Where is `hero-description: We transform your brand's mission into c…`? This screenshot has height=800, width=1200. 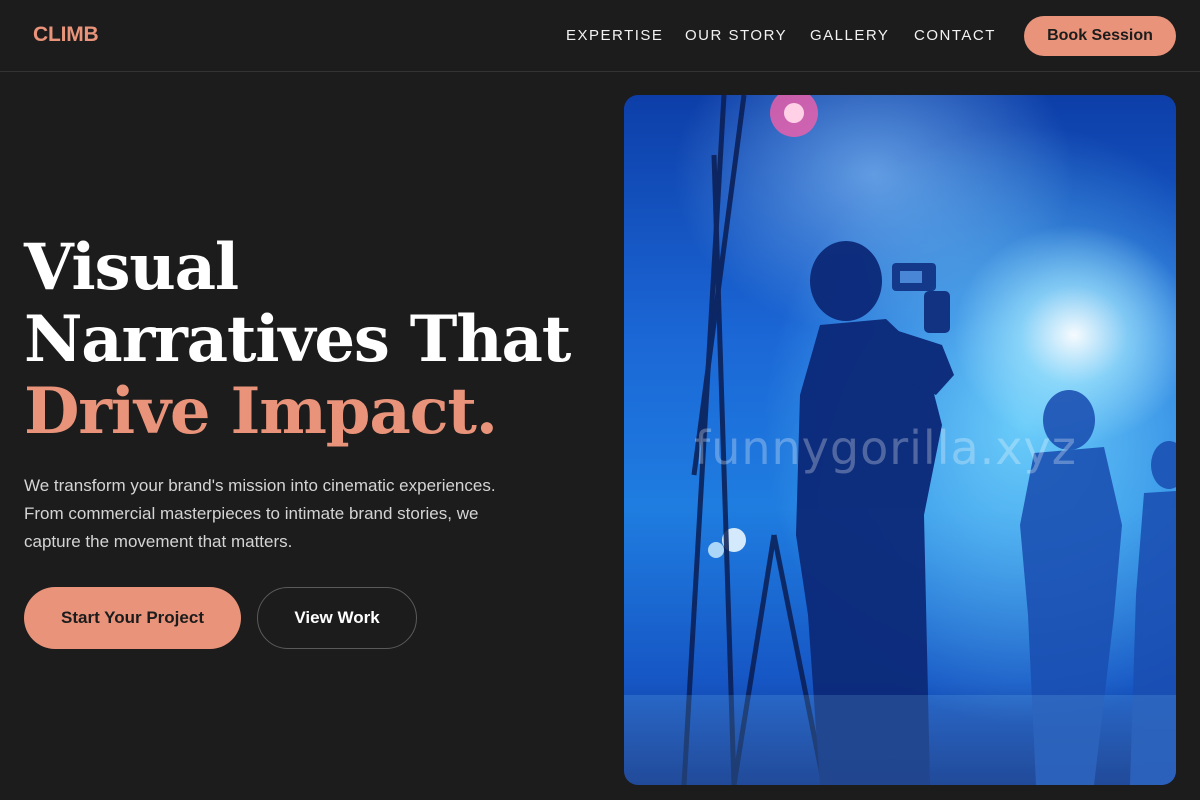
hero-description: We transform your brand's mission into c… is located at coordinates (260, 513).